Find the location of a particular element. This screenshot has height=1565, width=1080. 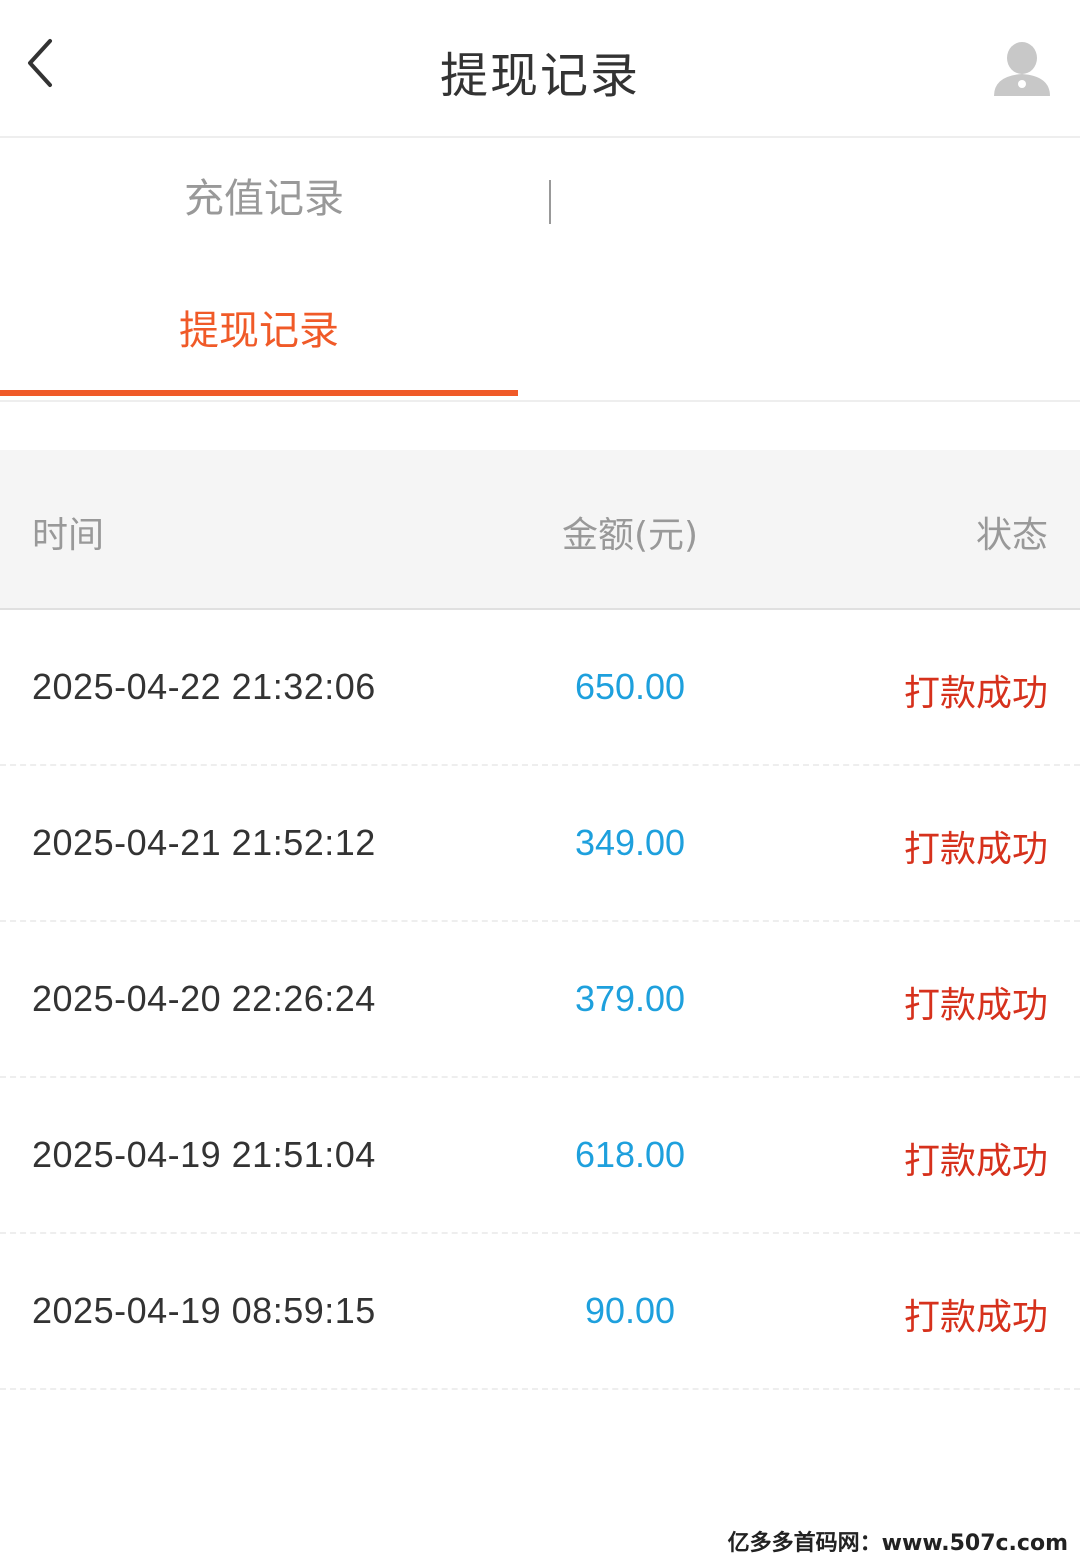

tab-divider is located at coordinates (550, 202).